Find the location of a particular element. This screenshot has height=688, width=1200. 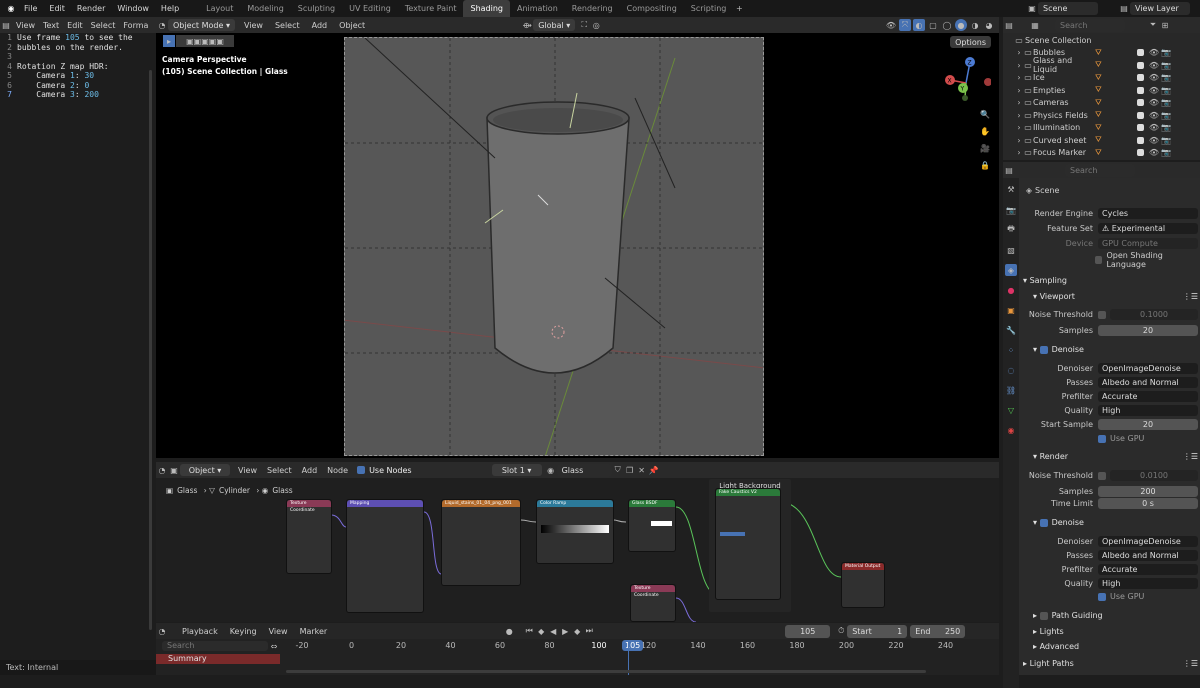

vp-denoise-checkbox is located at coordinates (1043, 349).